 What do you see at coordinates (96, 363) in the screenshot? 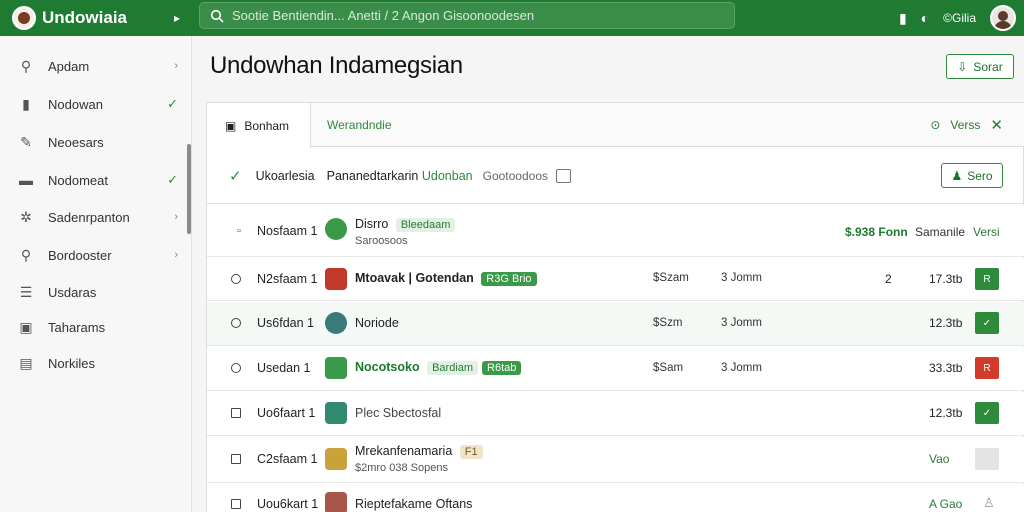
I see `sidebar-item-8: ▤ Norkiles` at bounding box center [96, 363].